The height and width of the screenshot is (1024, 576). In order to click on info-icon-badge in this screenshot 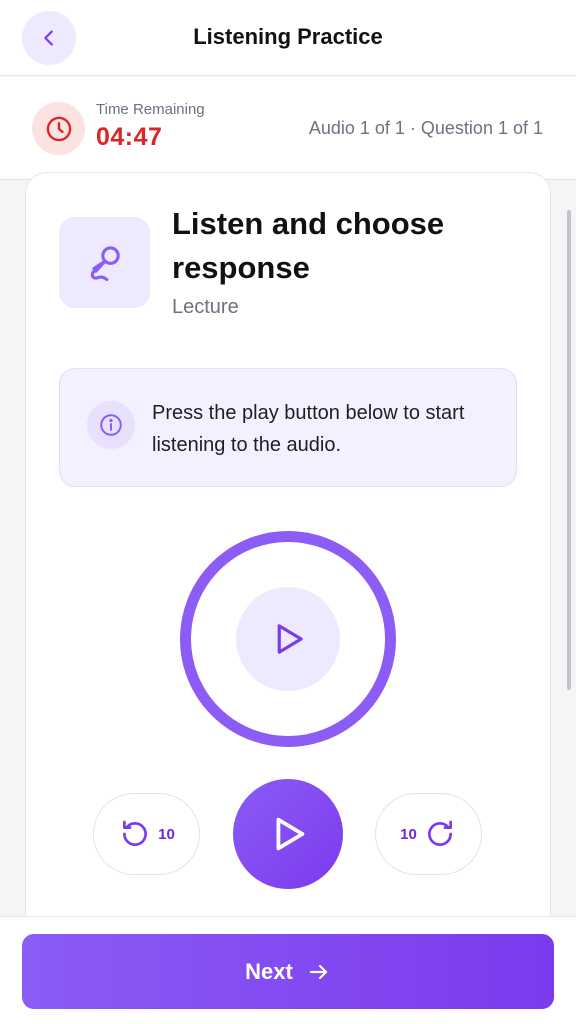, I will do `click(111, 425)`.